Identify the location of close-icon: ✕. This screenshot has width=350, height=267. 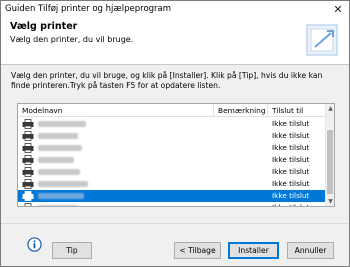
(338, 9).